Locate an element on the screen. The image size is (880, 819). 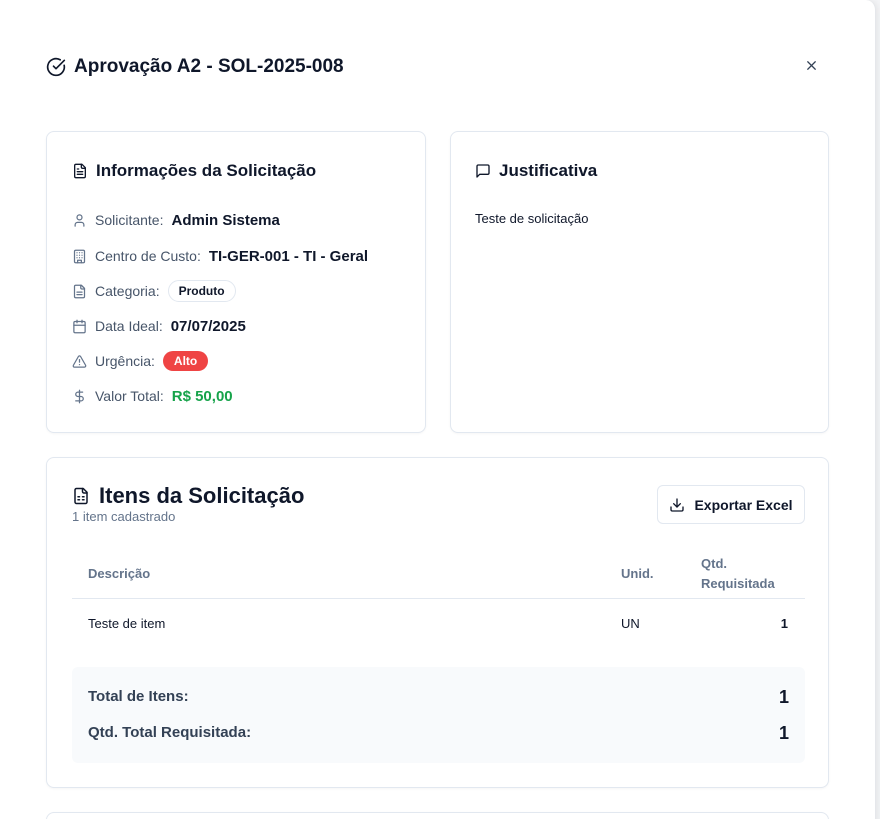
modal-header: Aprovação A2 - SOL-2025-008 is located at coordinates (195, 67).